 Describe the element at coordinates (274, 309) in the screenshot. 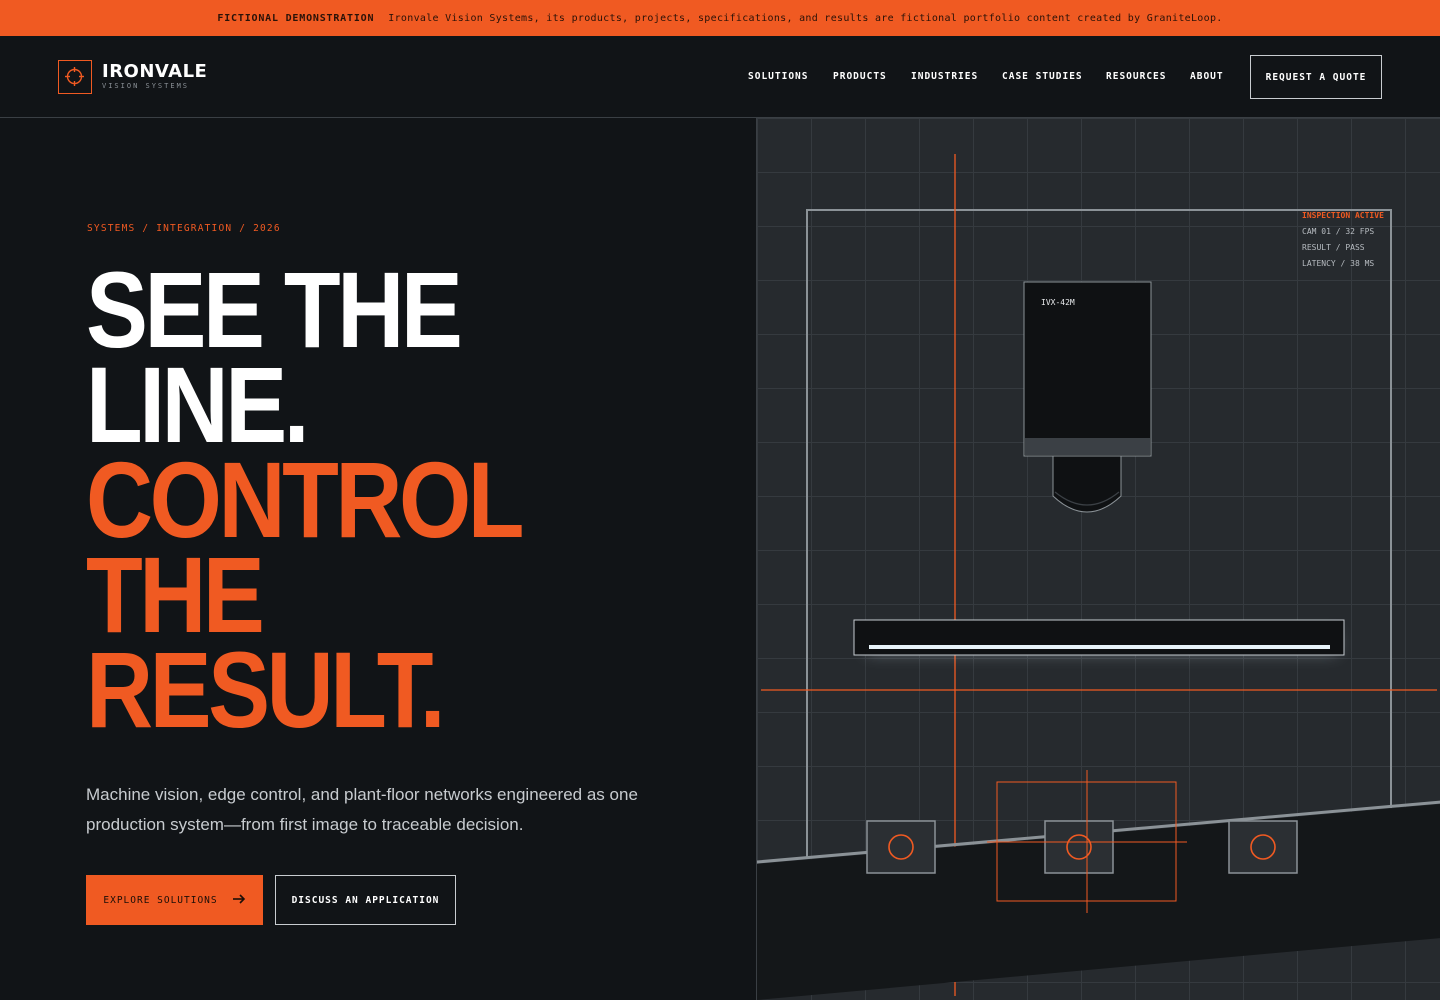

I see `headline-line: SEE THE` at that location.